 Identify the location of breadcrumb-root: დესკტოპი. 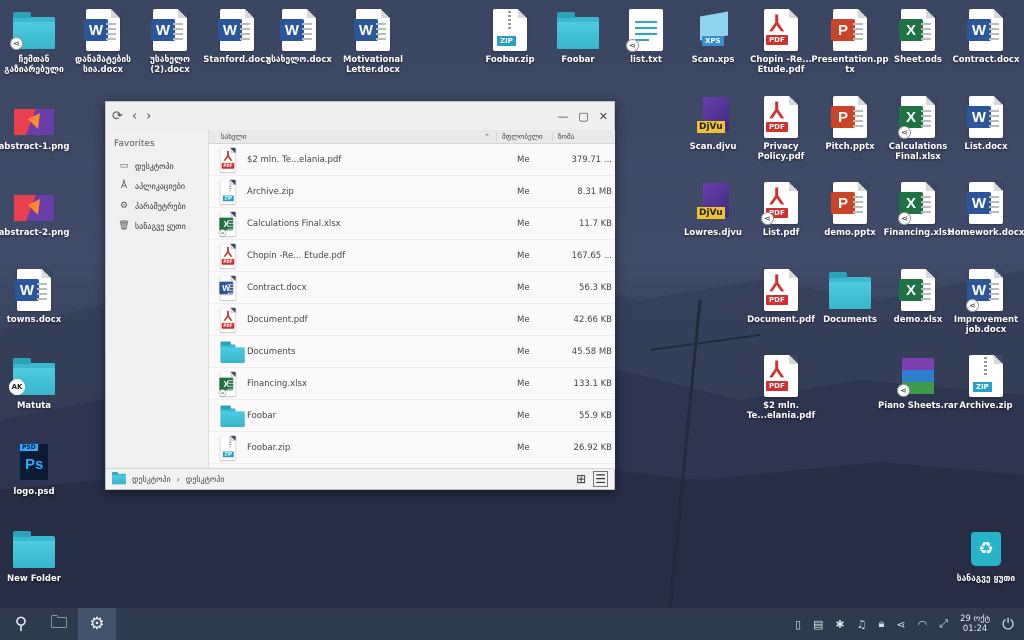
(151, 479).